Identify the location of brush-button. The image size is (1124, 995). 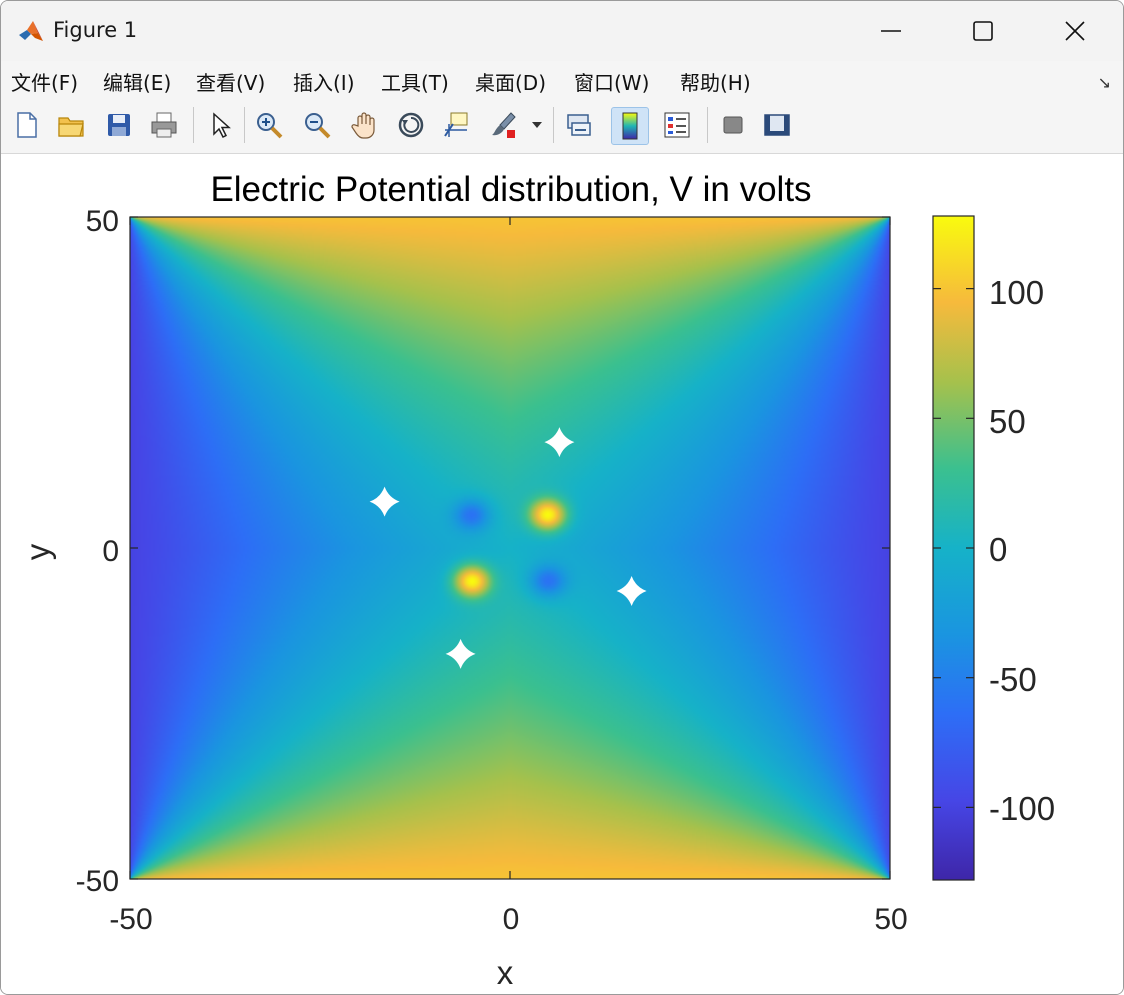
(504, 125).